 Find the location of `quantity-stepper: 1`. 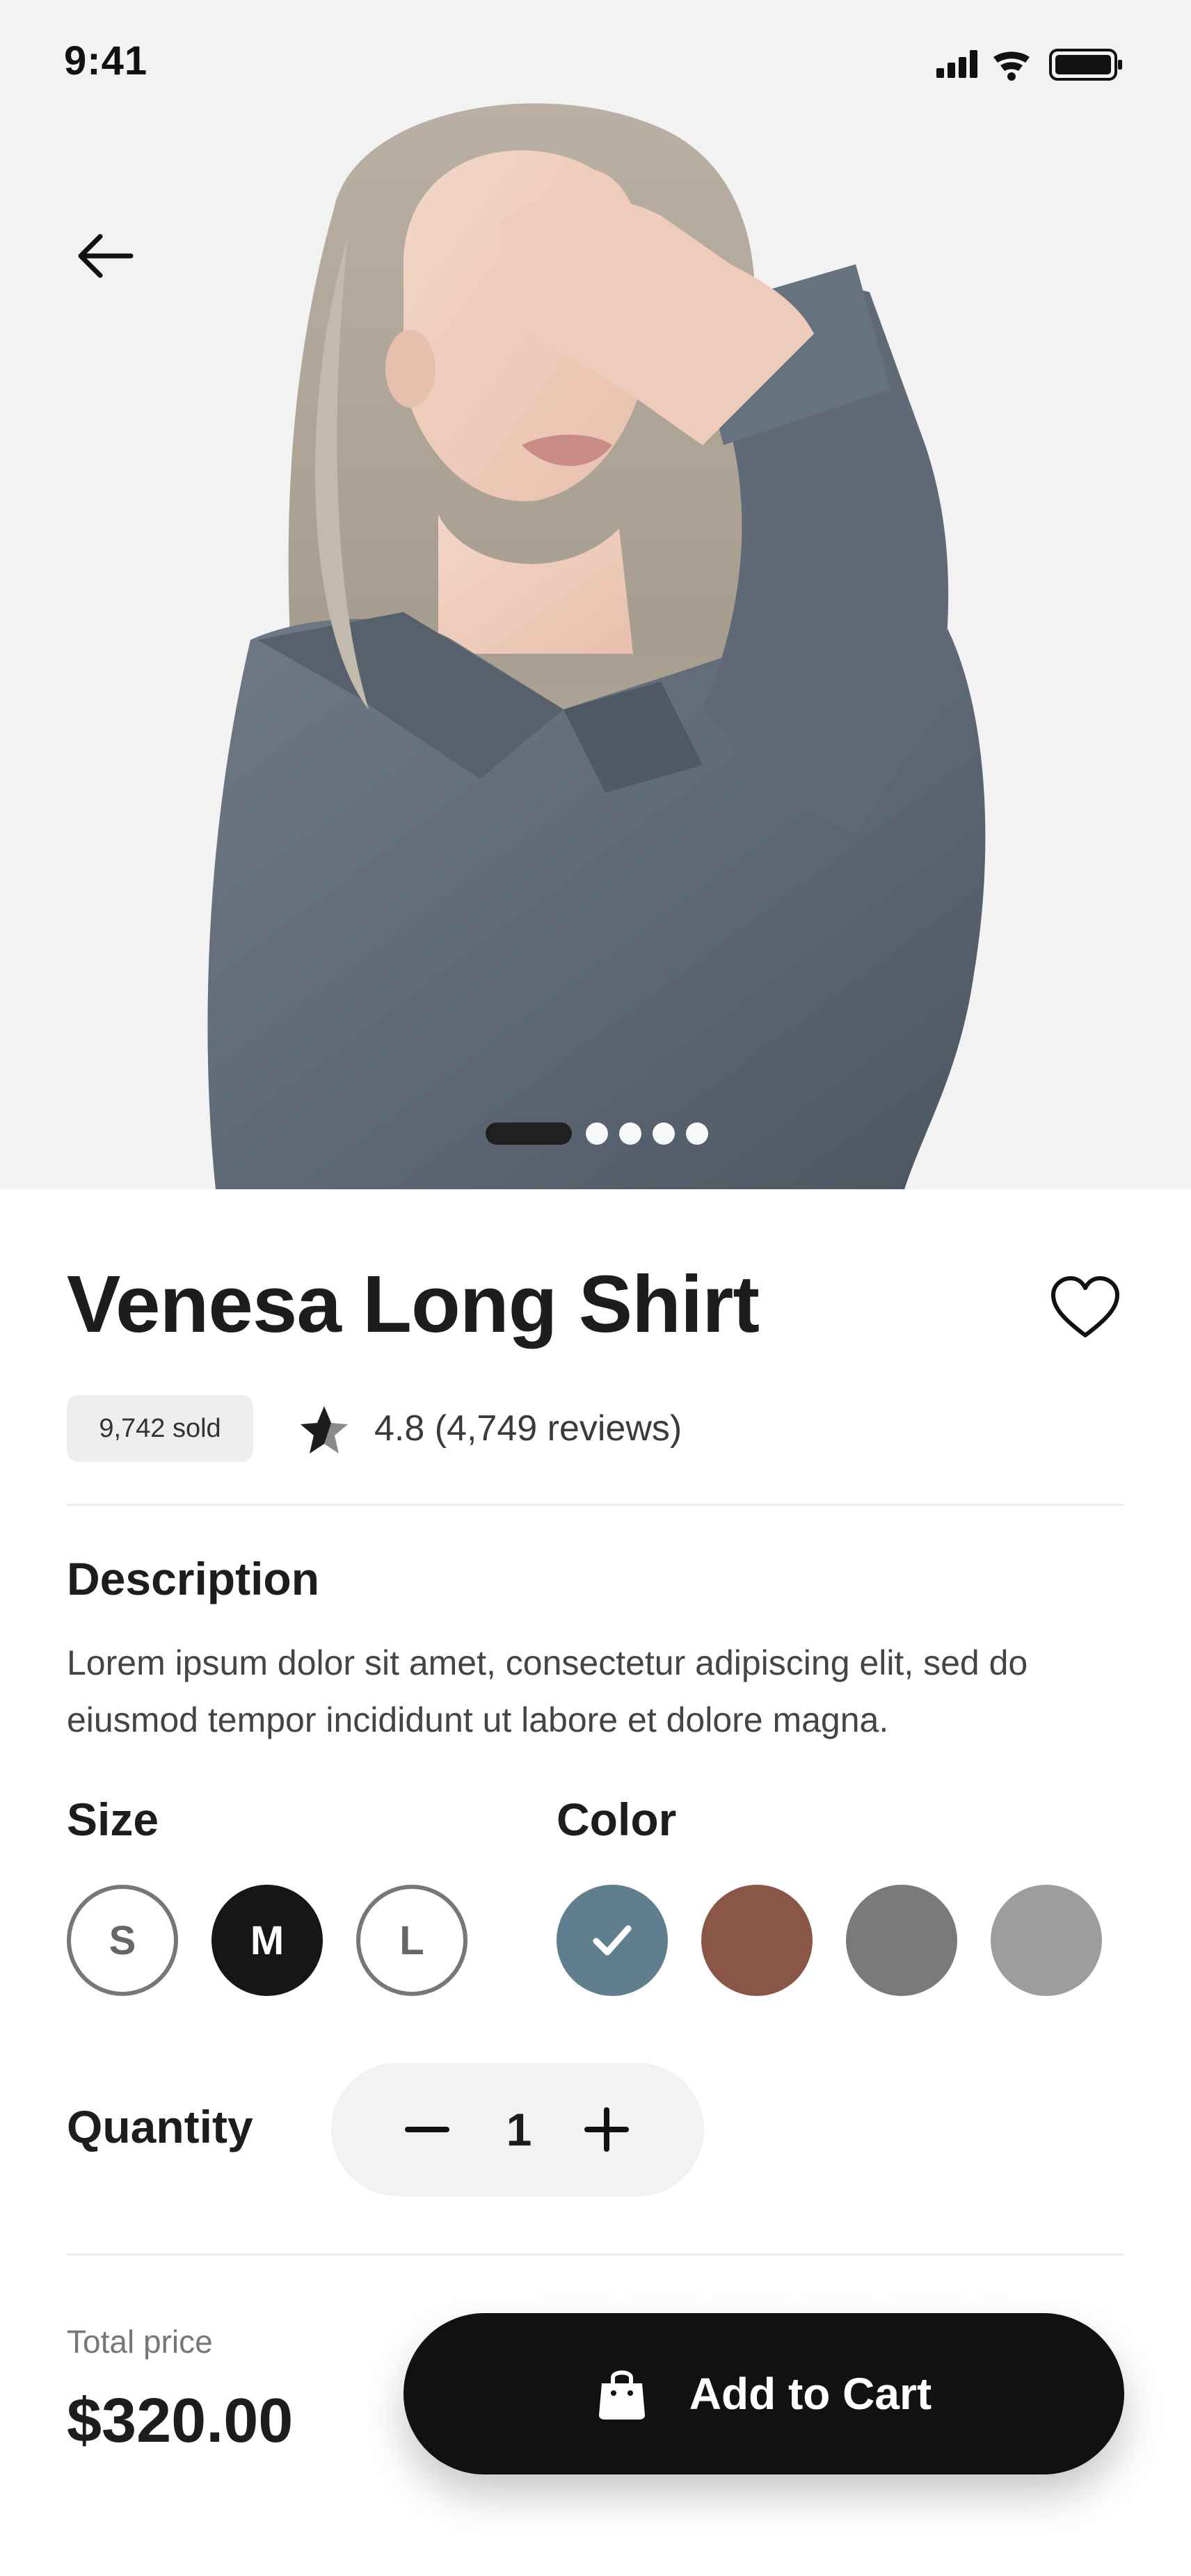

quantity-stepper: 1 is located at coordinates (517, 2129).